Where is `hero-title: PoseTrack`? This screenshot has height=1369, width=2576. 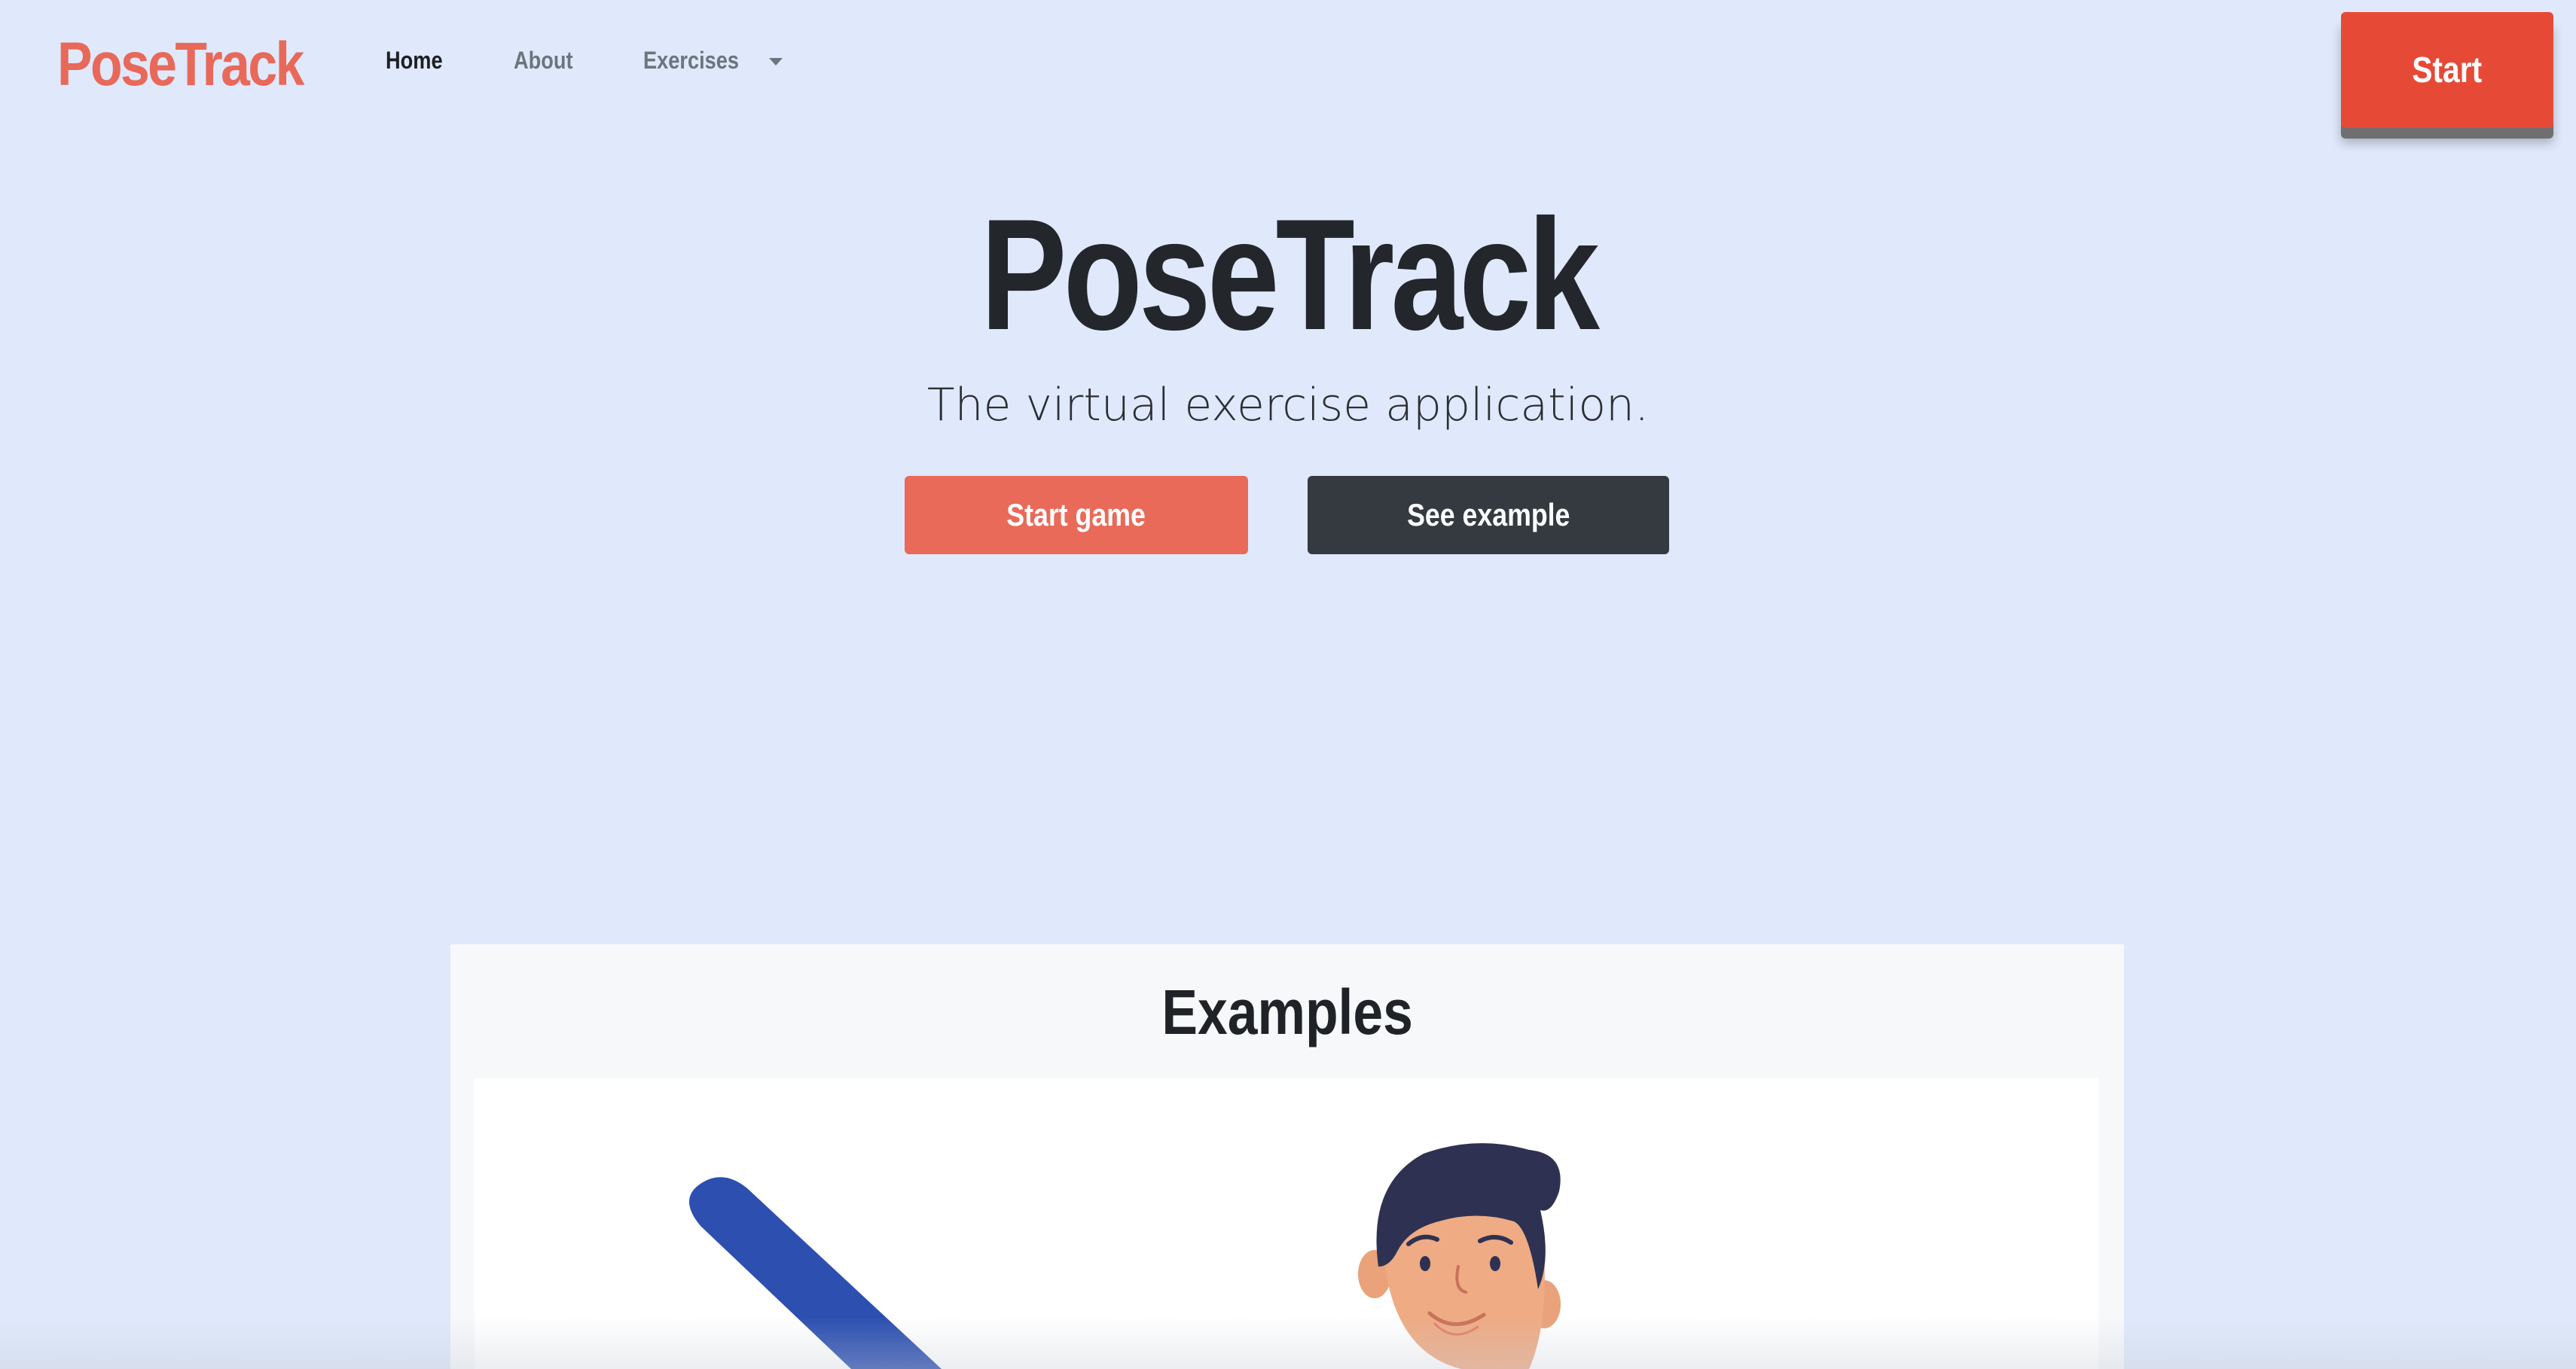
hero-title: PoseTrack is located at coordinates (1288, 274).